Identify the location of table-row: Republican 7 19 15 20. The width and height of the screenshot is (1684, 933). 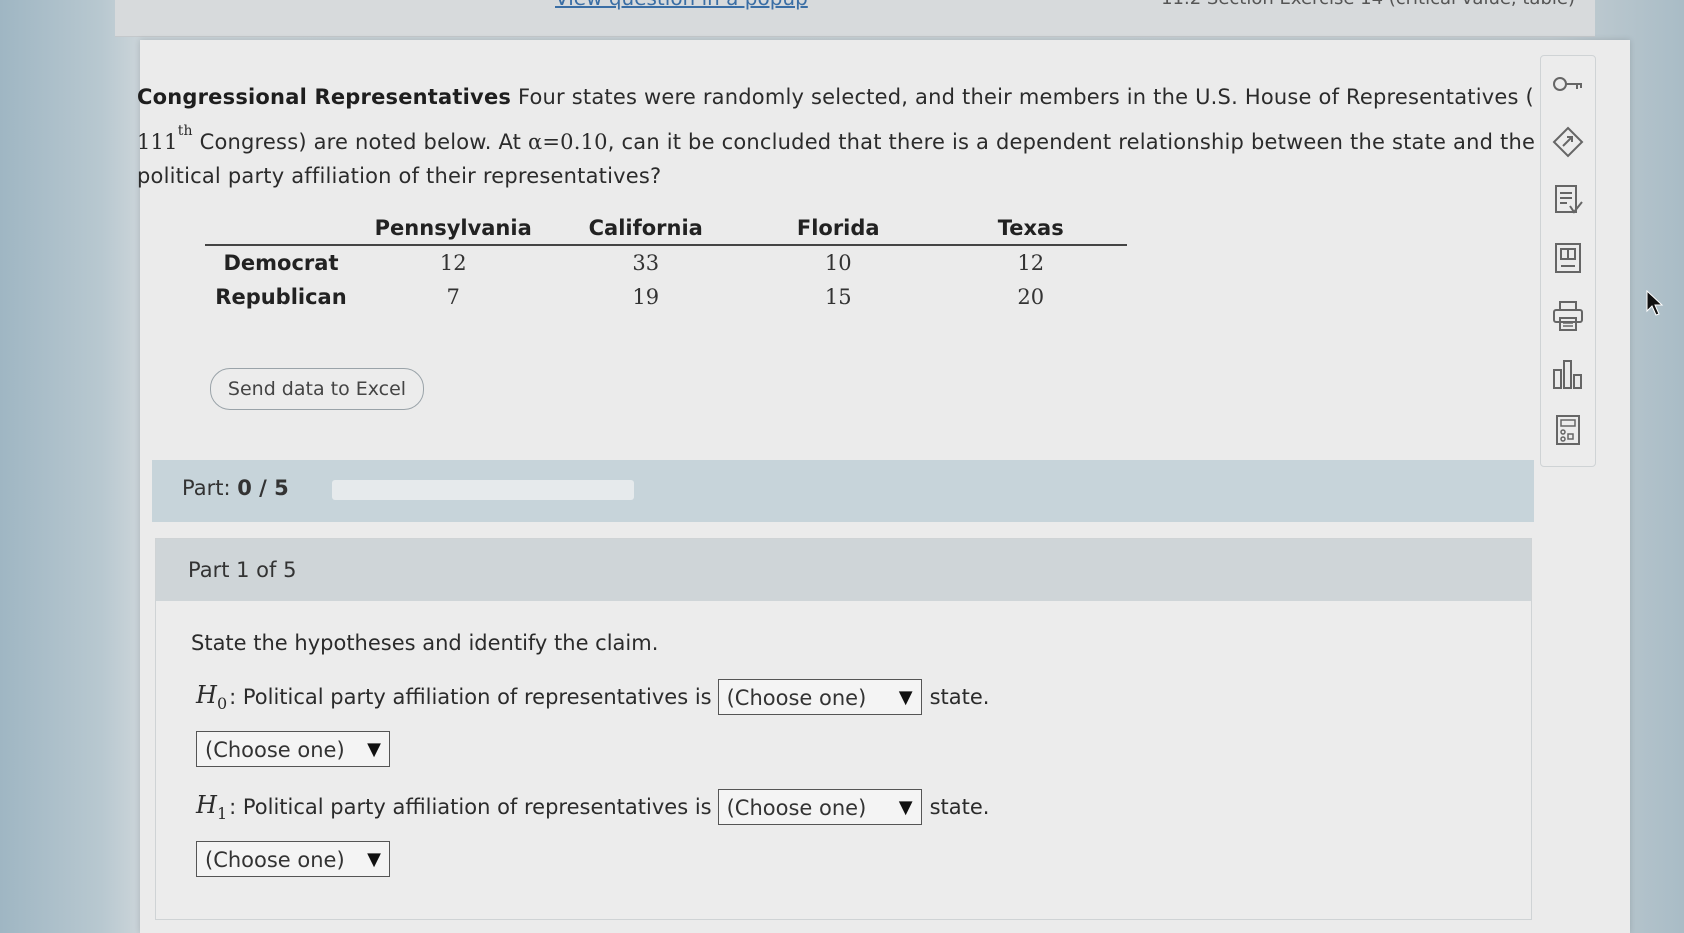
(666, 297).